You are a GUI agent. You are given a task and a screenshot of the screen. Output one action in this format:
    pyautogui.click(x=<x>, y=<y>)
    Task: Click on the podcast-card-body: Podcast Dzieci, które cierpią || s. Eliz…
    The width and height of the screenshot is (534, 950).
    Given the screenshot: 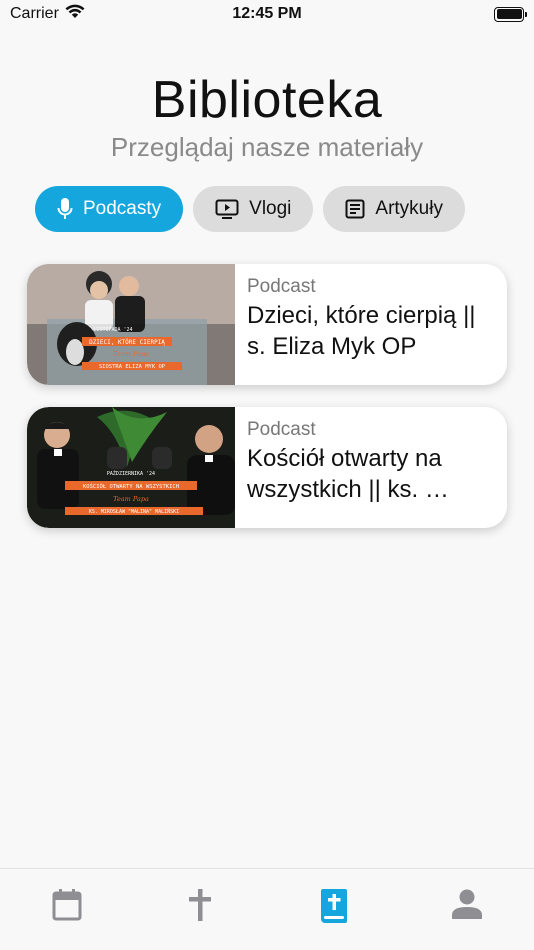 What is the action you would take?
    pyautogui.click(x=371, y=324)
    